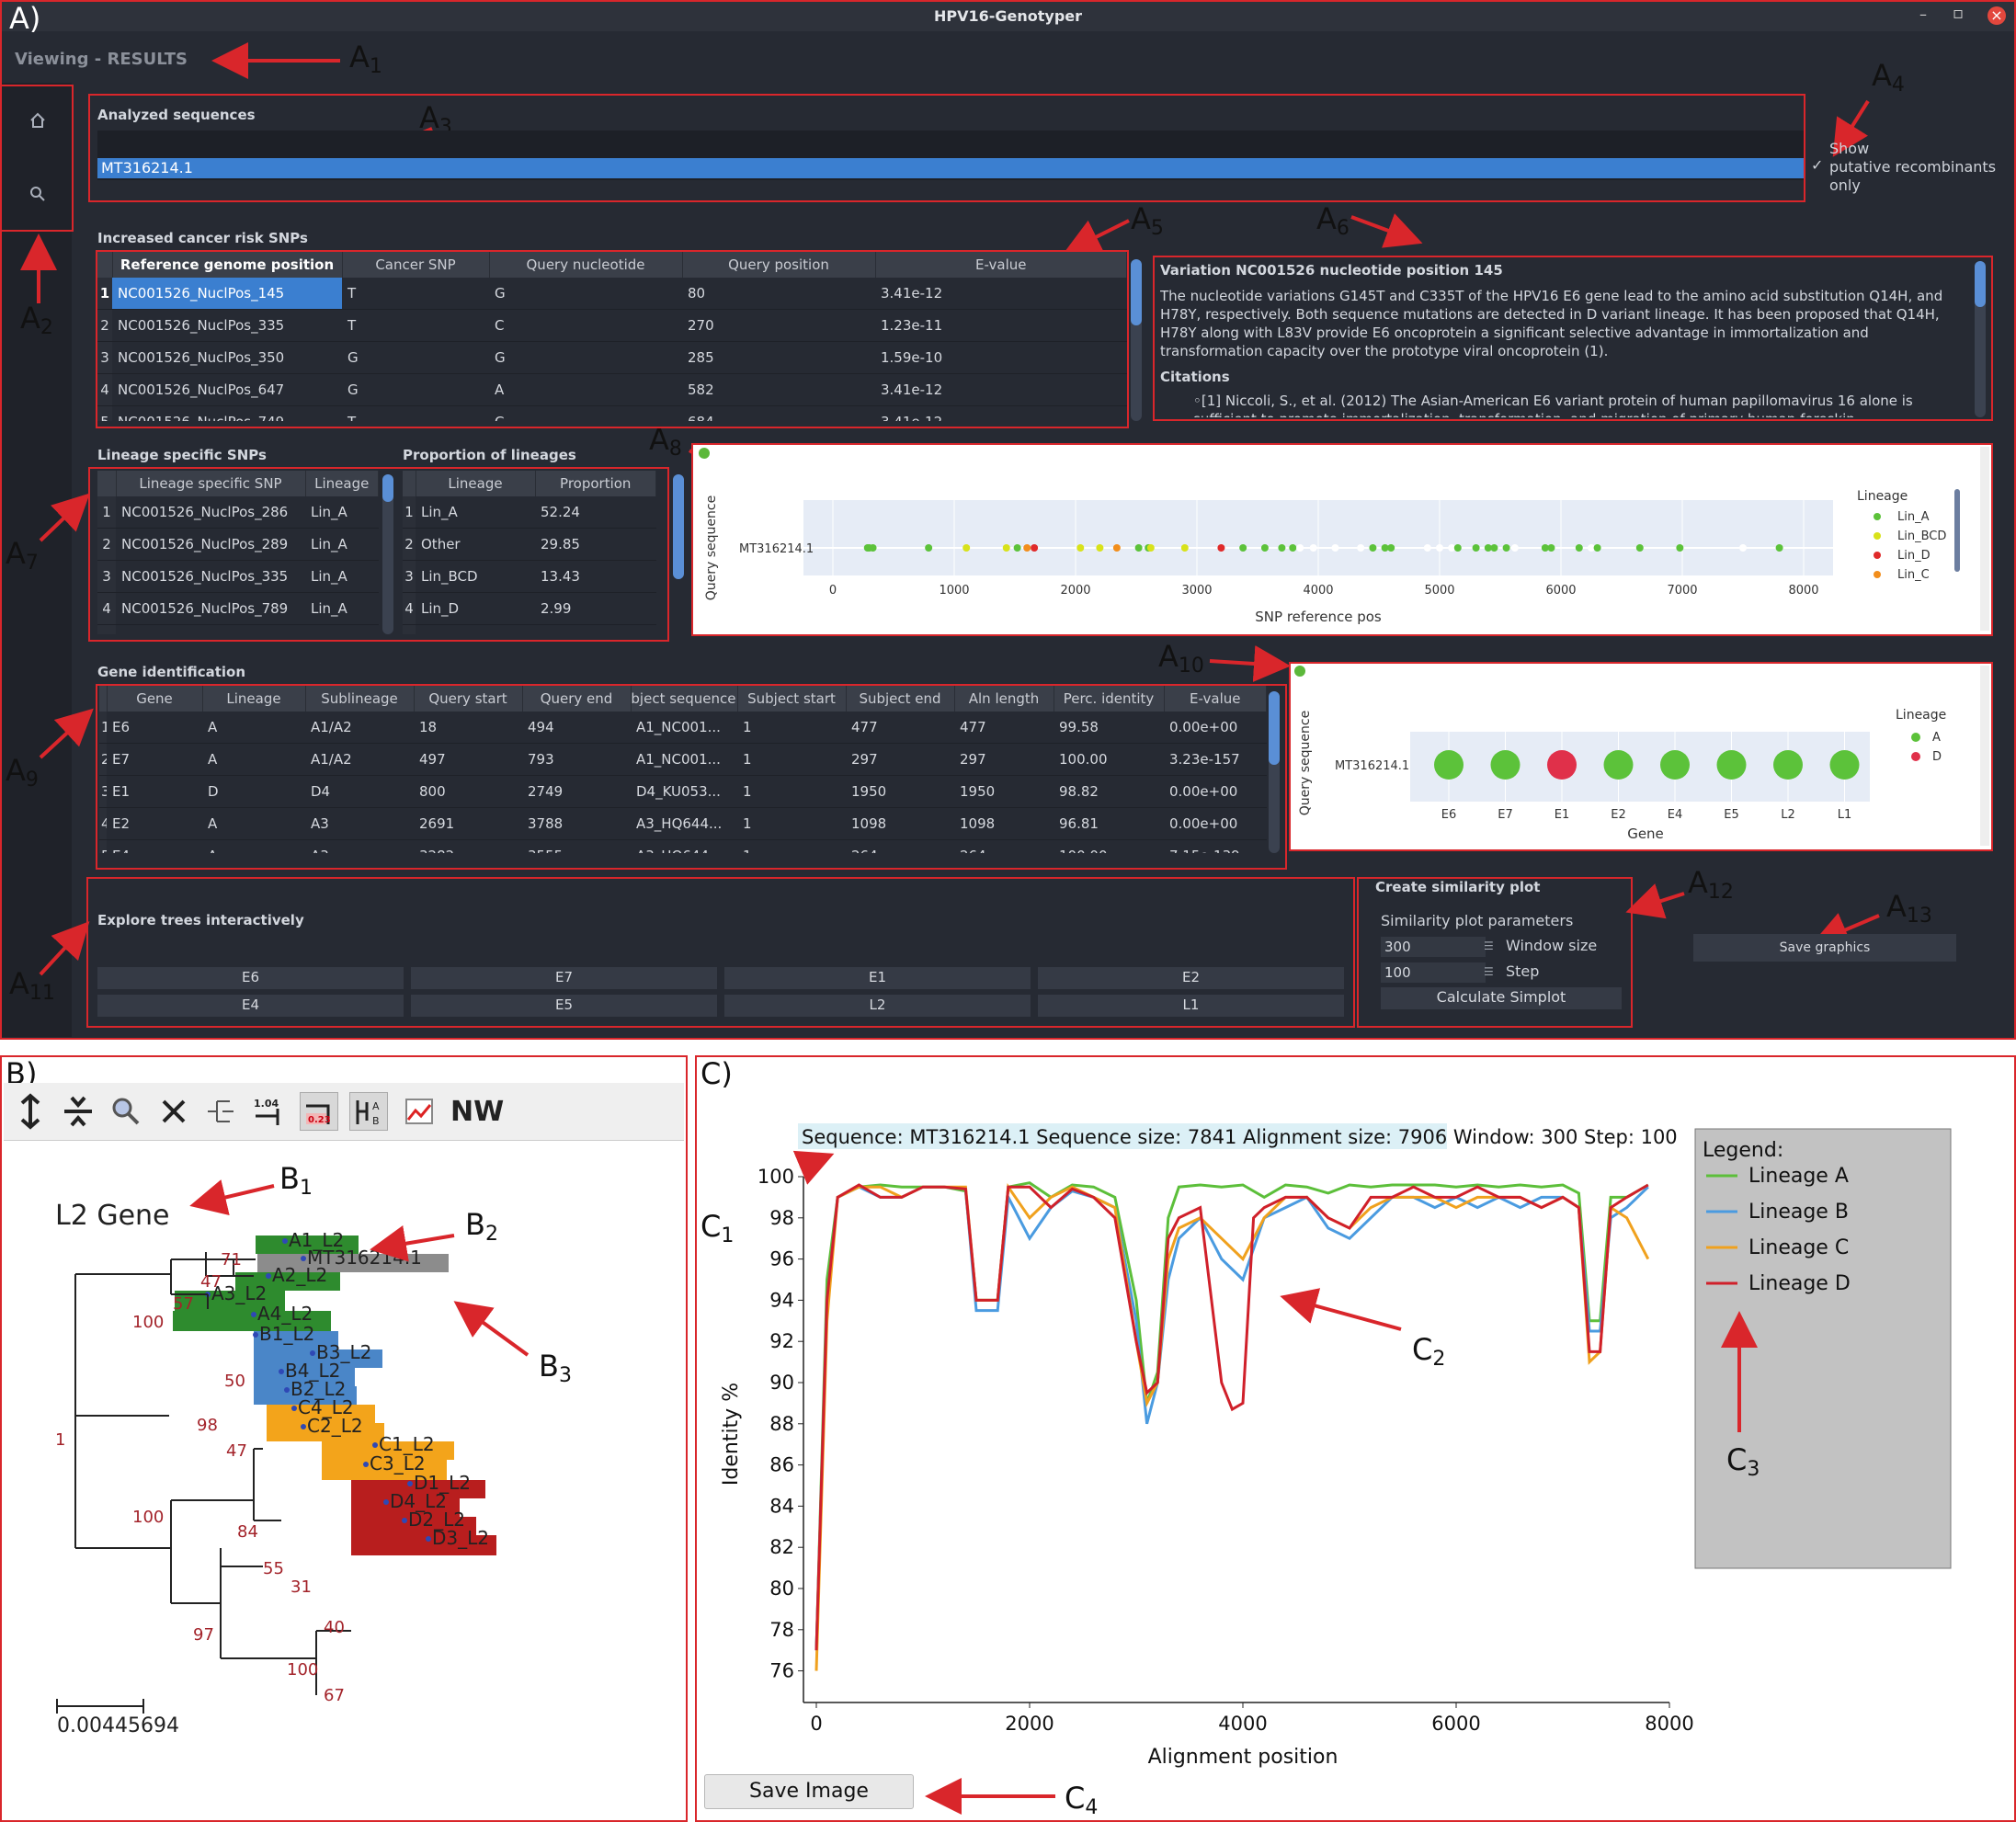 The image size is (2016, 1822). What do you see at coordinates (250, 1006) in the screenshot?
I see `tree-button-e4: E4` at bounding box center [250, 1006].